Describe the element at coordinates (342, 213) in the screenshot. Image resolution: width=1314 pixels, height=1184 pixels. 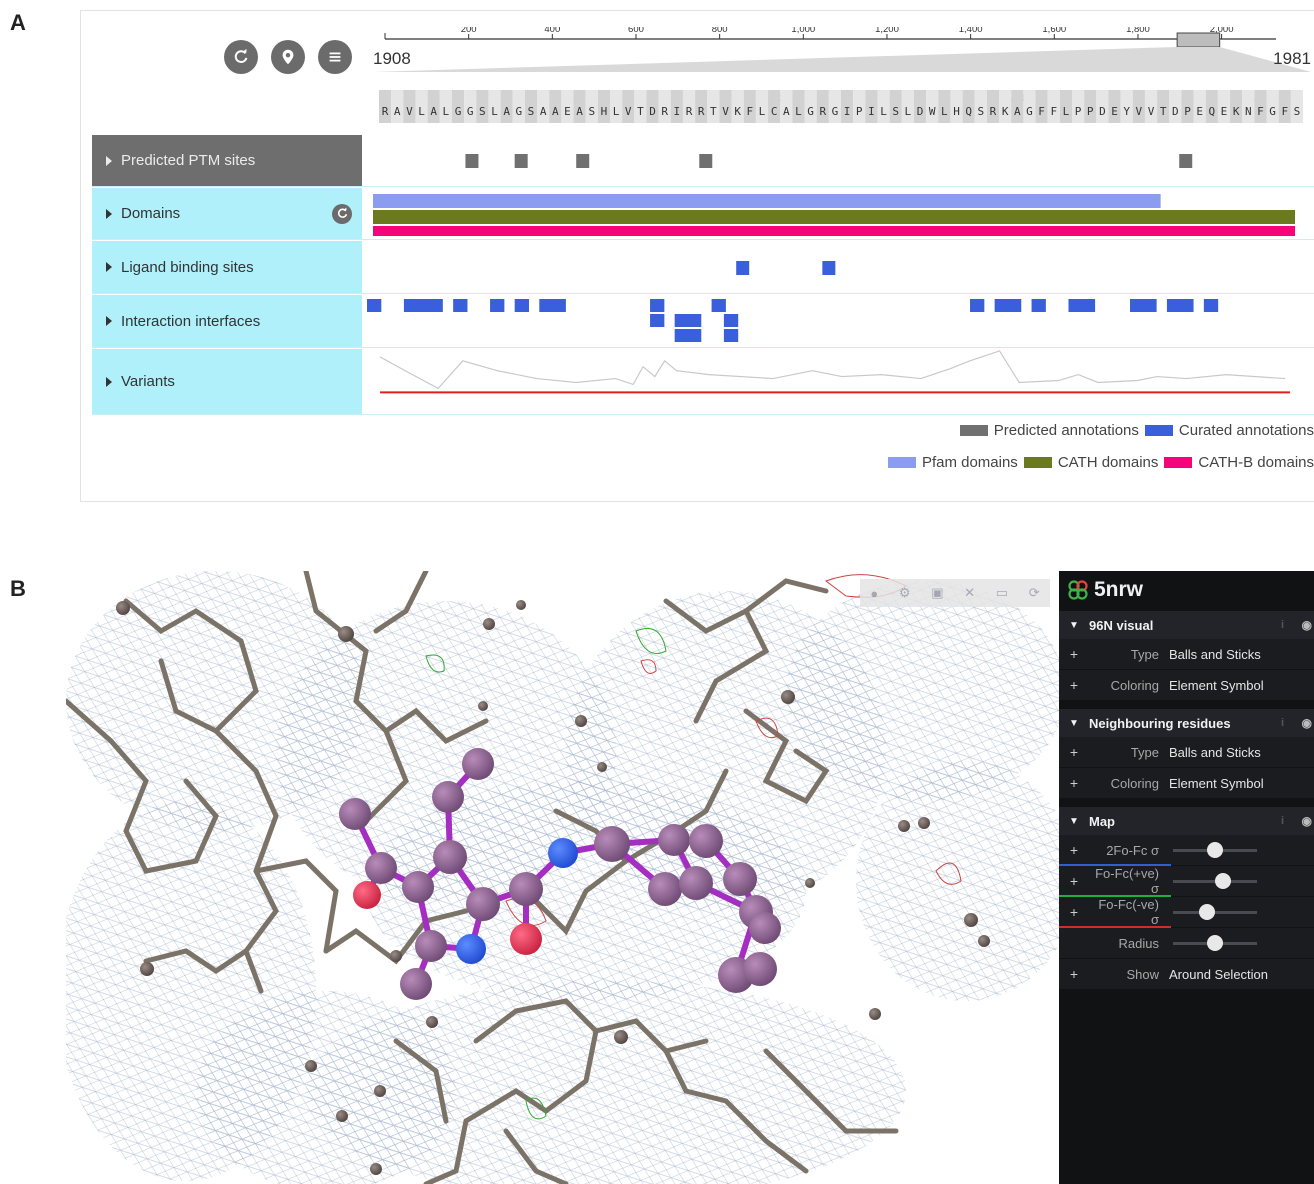
I see `refresh-icon` at that location.